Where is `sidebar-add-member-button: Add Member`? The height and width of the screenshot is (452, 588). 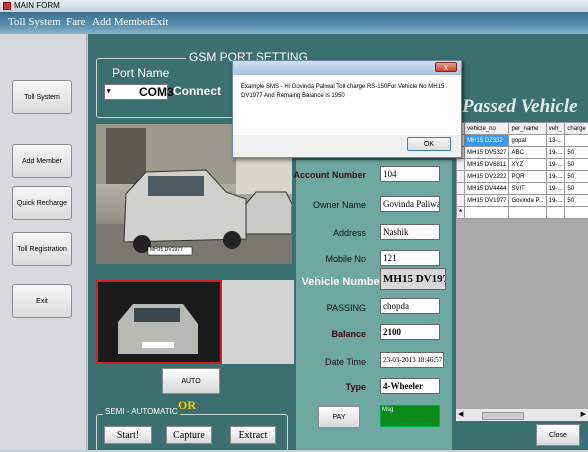
sidebar-add-member-button: Add Member is located at coordinates (42, 161).